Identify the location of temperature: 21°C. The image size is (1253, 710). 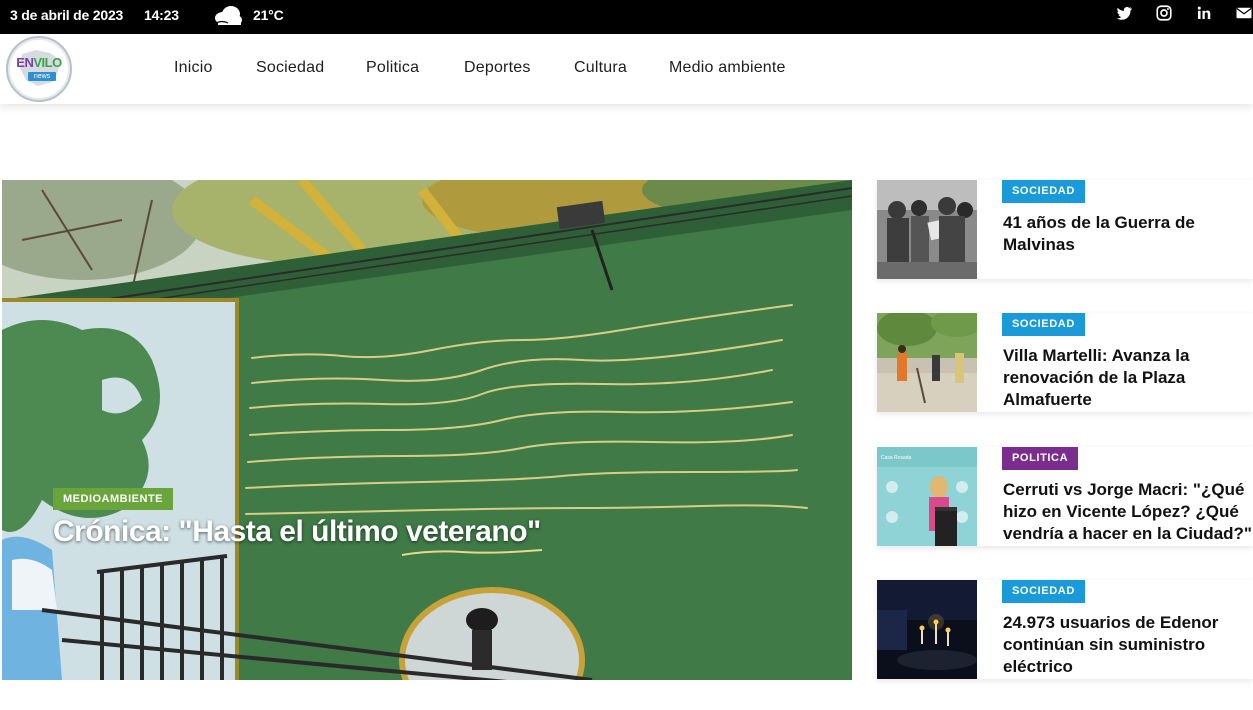
(268, 15).